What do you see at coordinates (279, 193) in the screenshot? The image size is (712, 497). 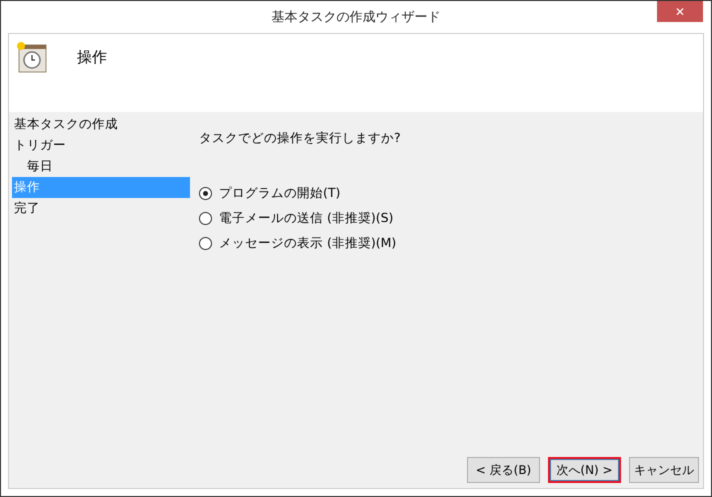 I see `option-label: プログラムの開始(T)` at bounding box center [279, 193].